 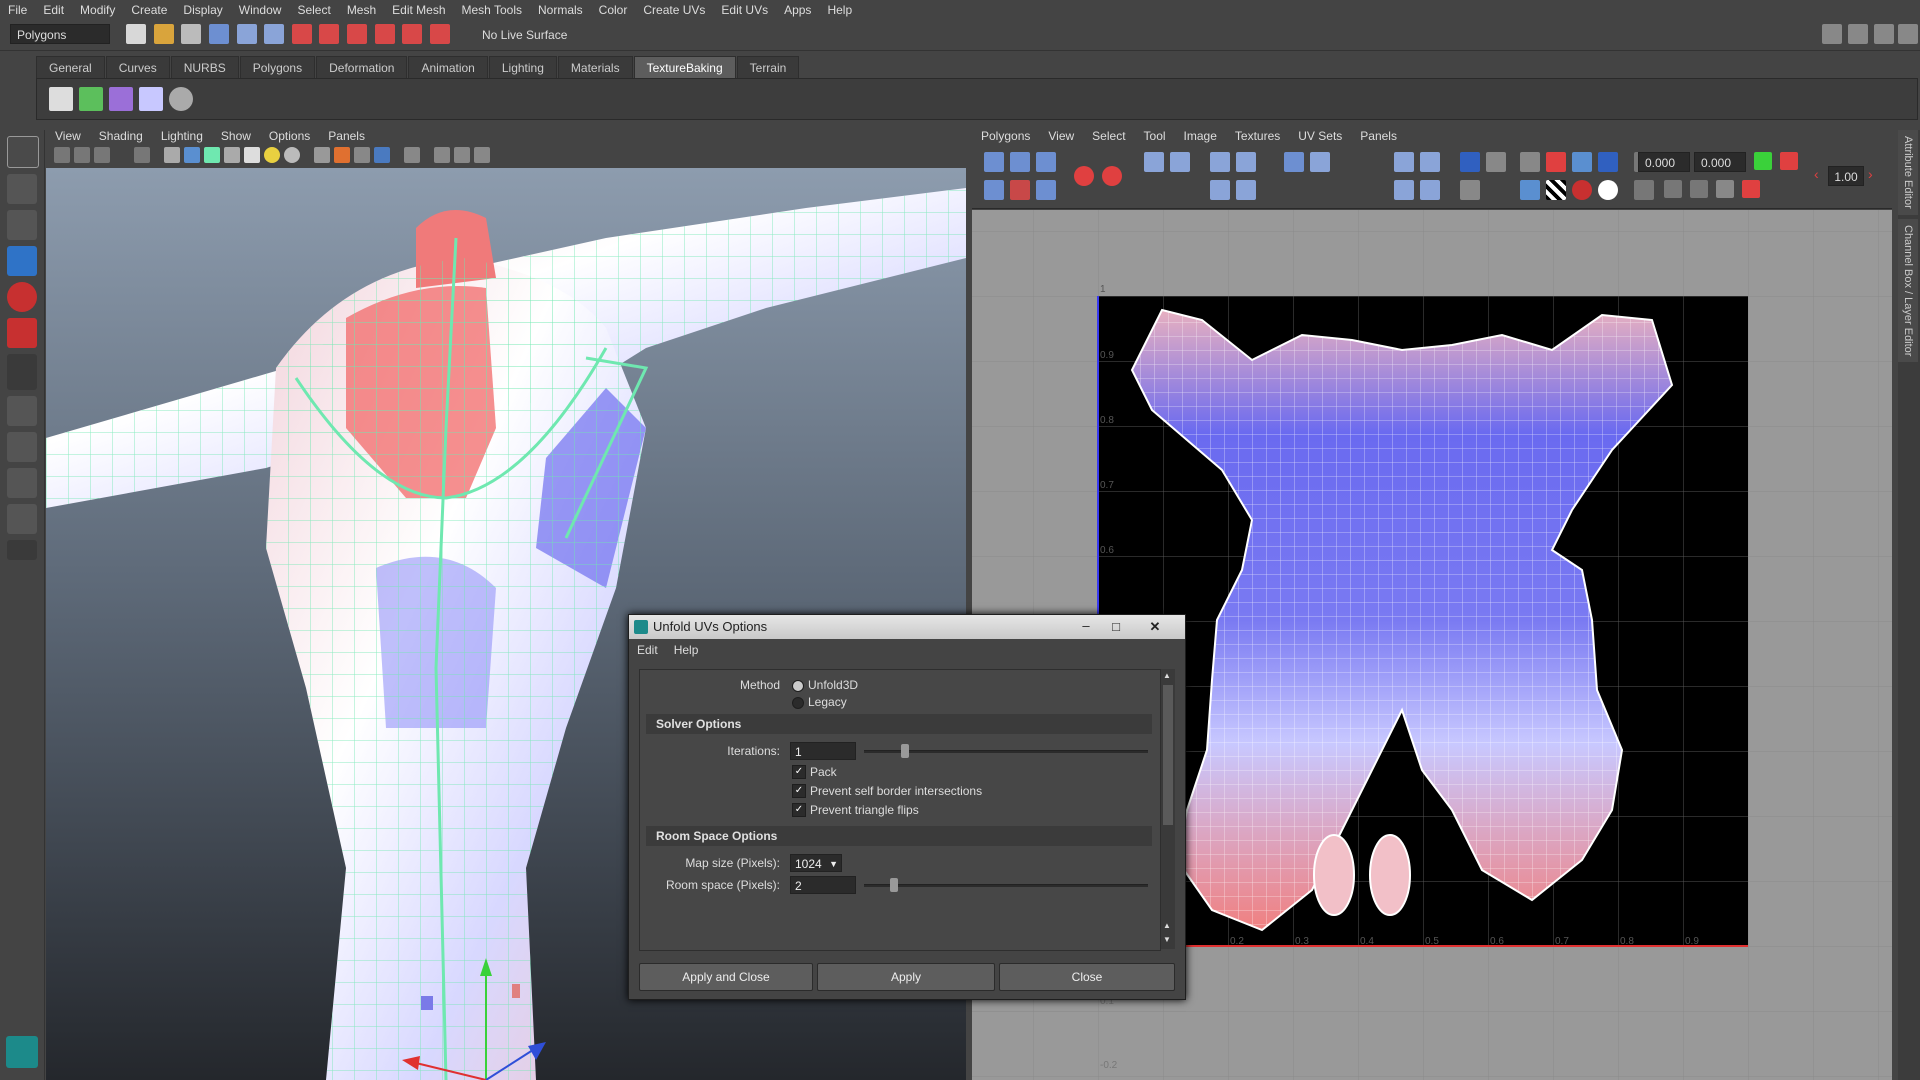 I want to click on lasso-tool-icon, so click(x=22, y=189).